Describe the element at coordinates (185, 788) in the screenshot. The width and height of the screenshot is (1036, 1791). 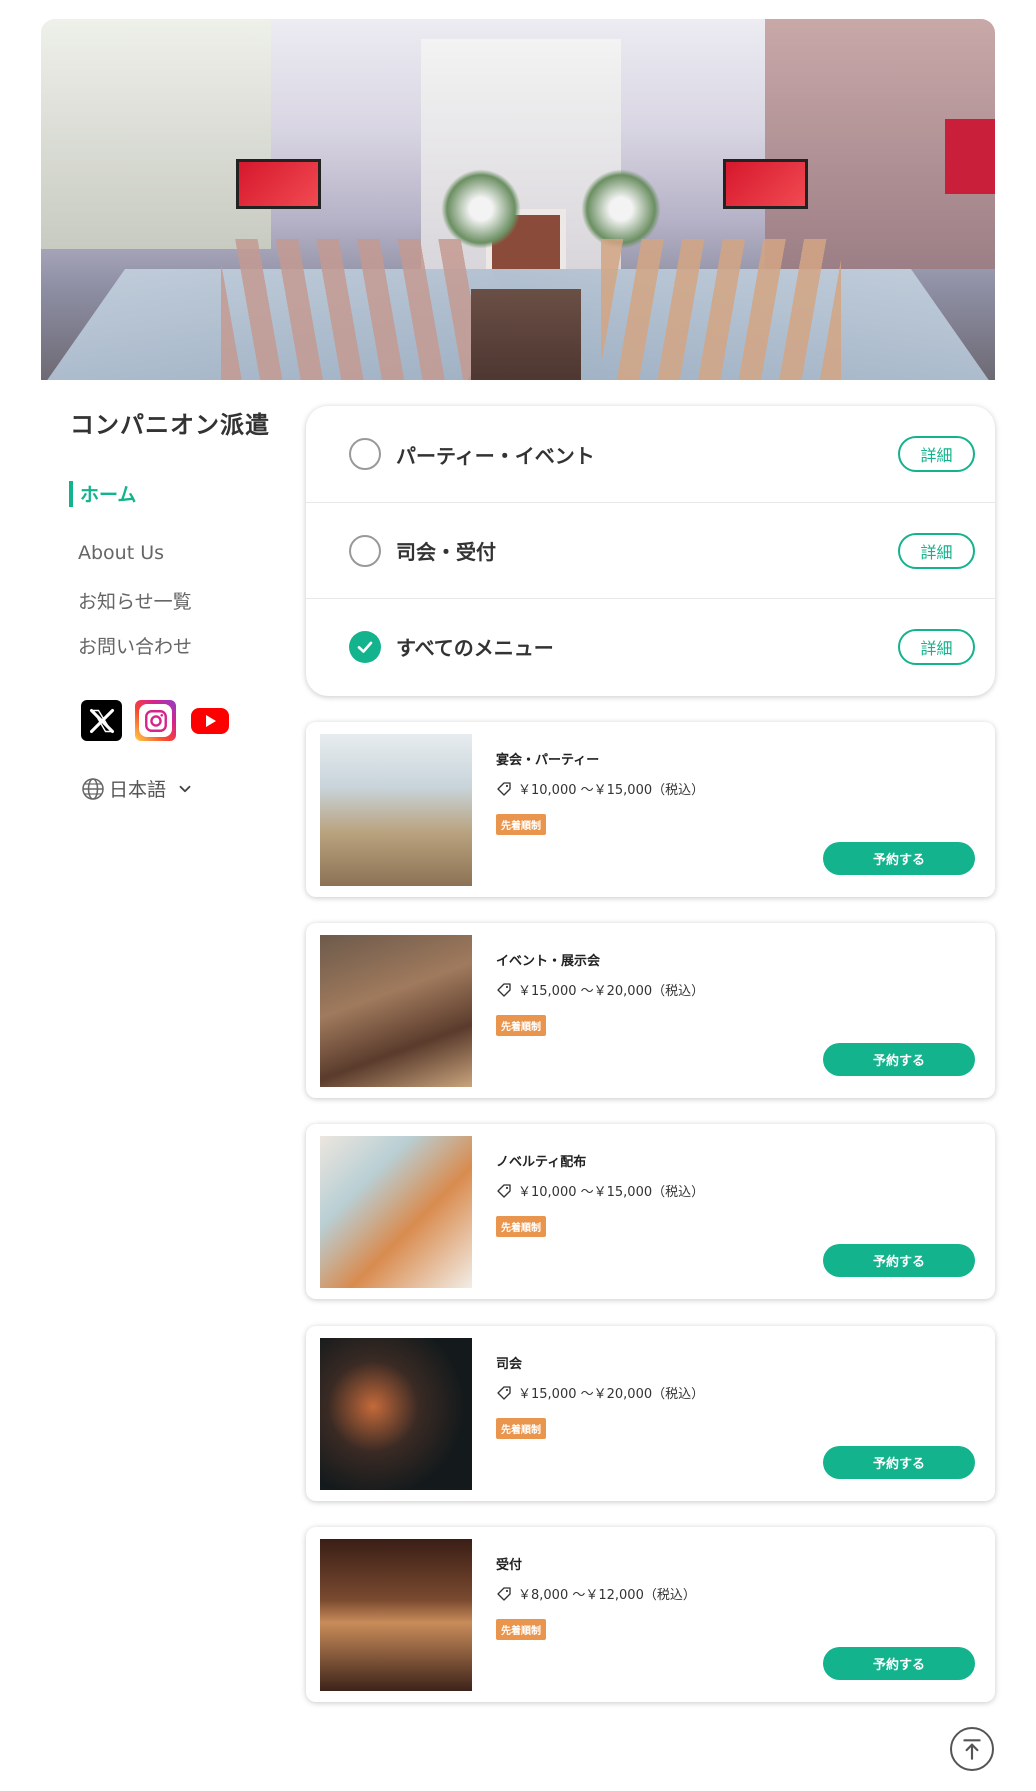
I see `chevron-down-icon` at that location.